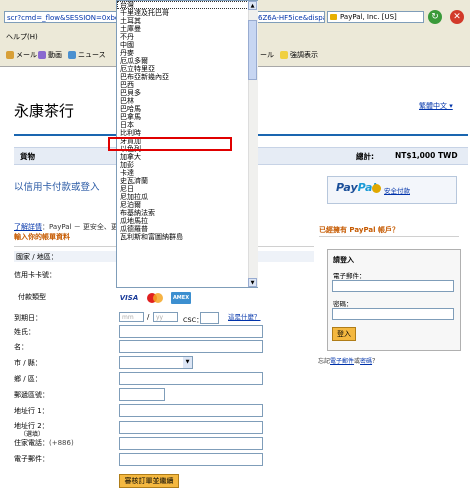 The height and width of the screenshot is (495, 470). I want to click on toolbar-item: ール, so click(267, 55).